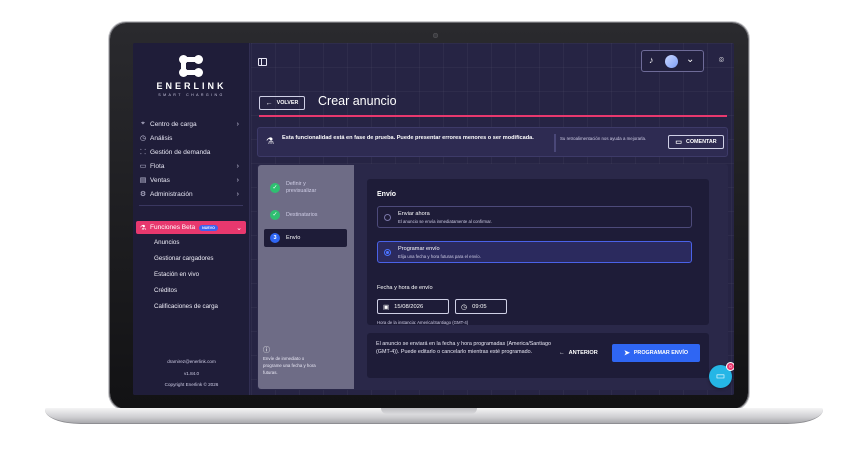  Describe the element at coordinates (651, 60) in the screenshot. I see `bell-icon: ♪` at that location.